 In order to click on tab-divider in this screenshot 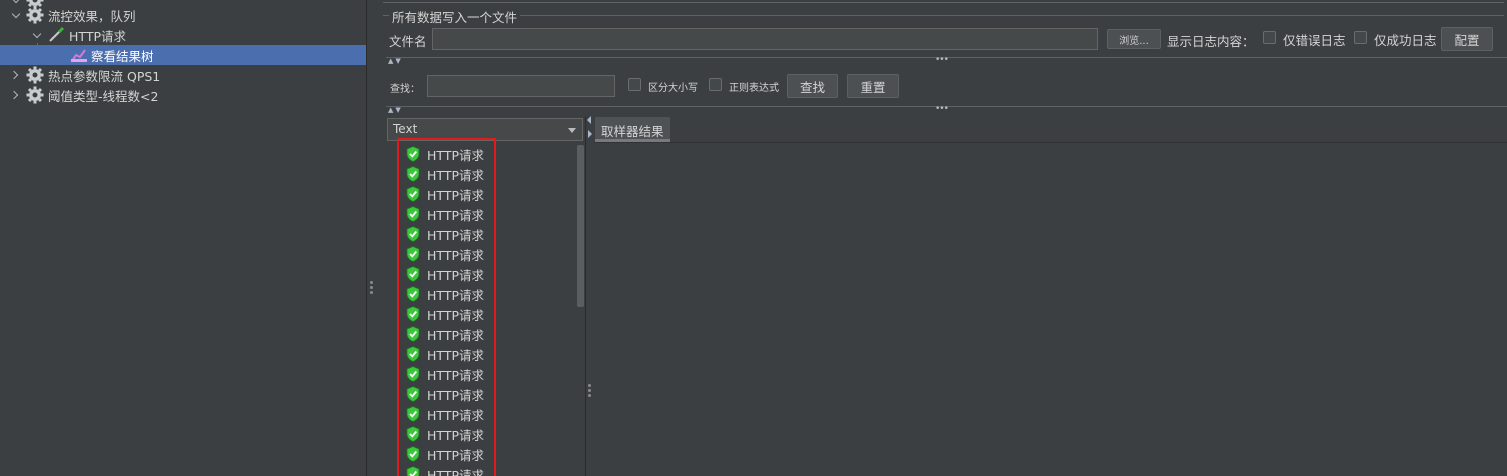, I will do `click(1050, 142)`.